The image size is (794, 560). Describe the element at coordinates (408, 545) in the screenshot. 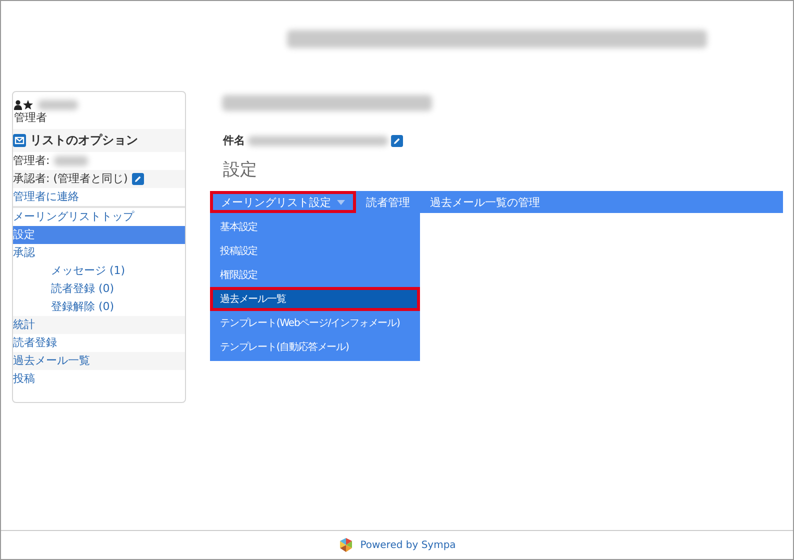

I see `powered-by-link: Powered by Sympa` at that location.